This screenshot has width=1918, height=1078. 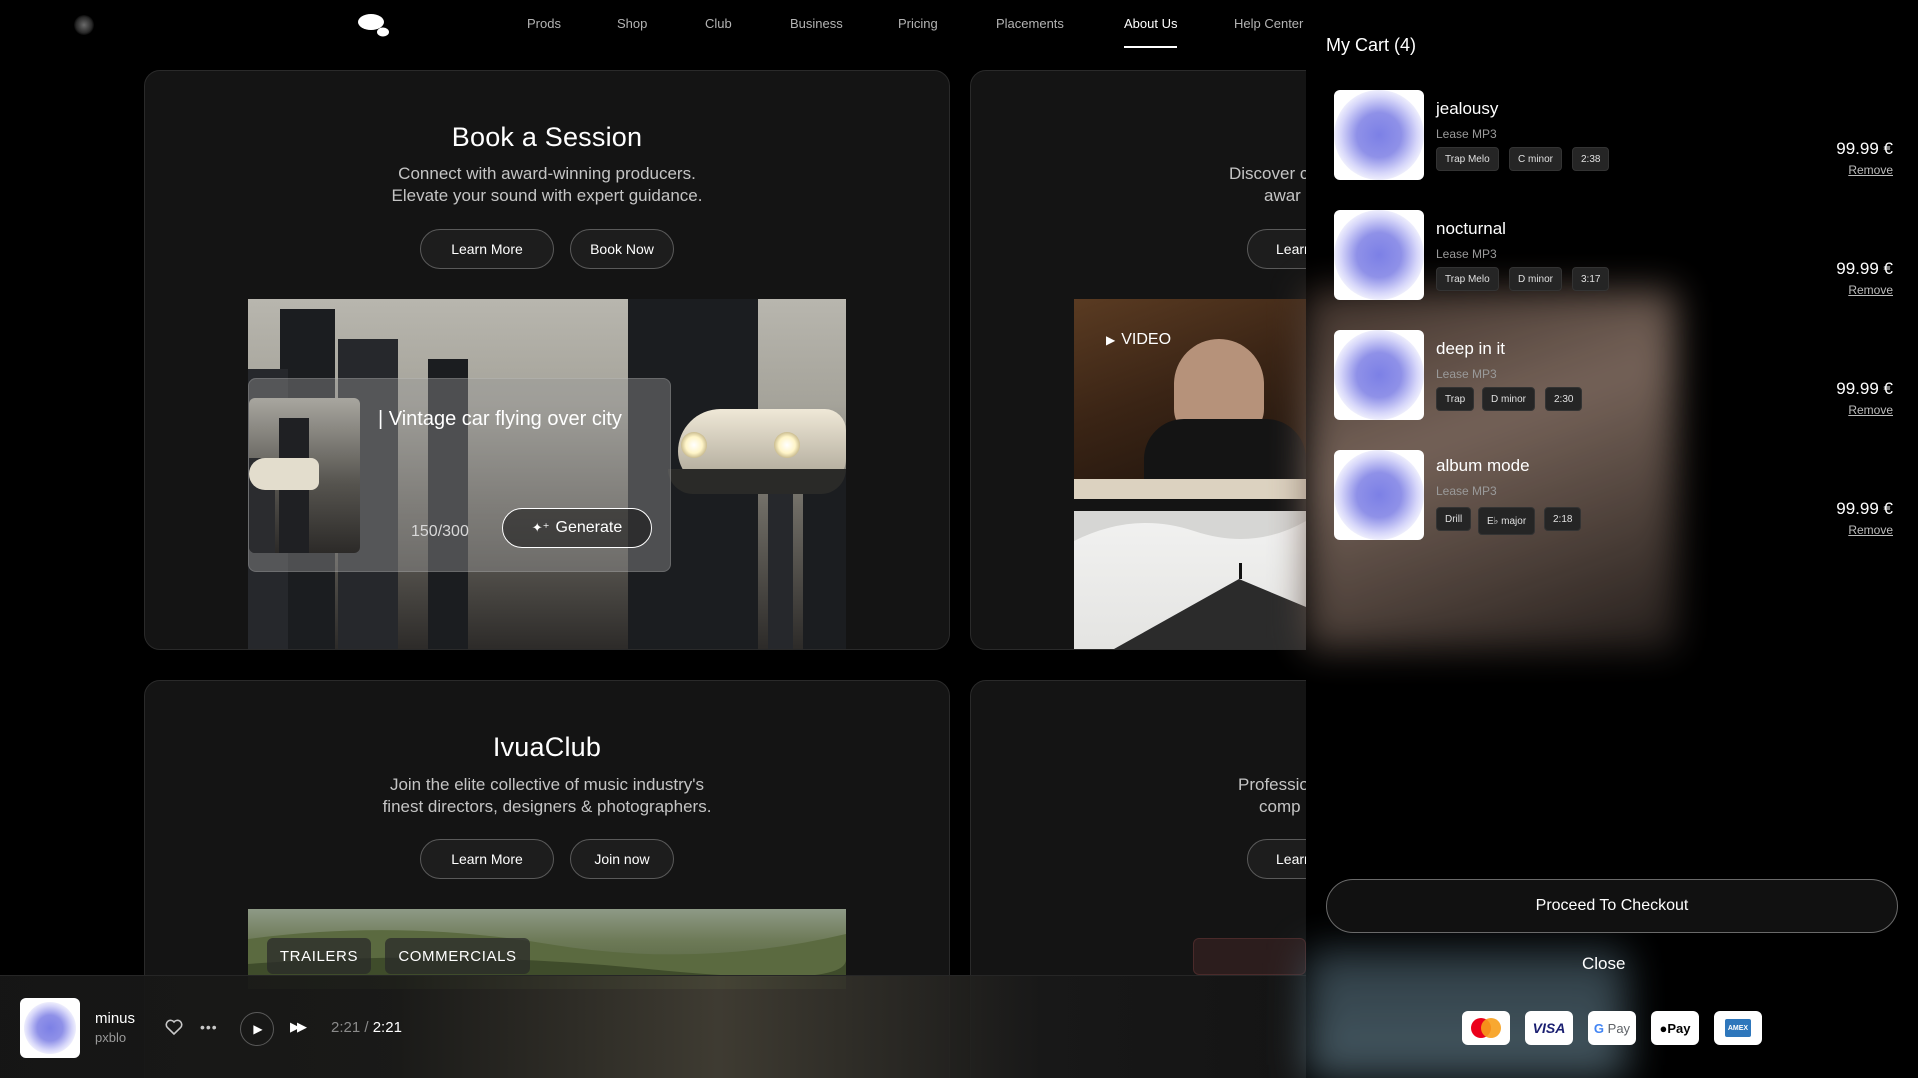 What do you see at coordinates (1675, 1028) in the screenshot?
I see `apple-pay-icon: ●Pay` at bounding box center [1675, 1028].